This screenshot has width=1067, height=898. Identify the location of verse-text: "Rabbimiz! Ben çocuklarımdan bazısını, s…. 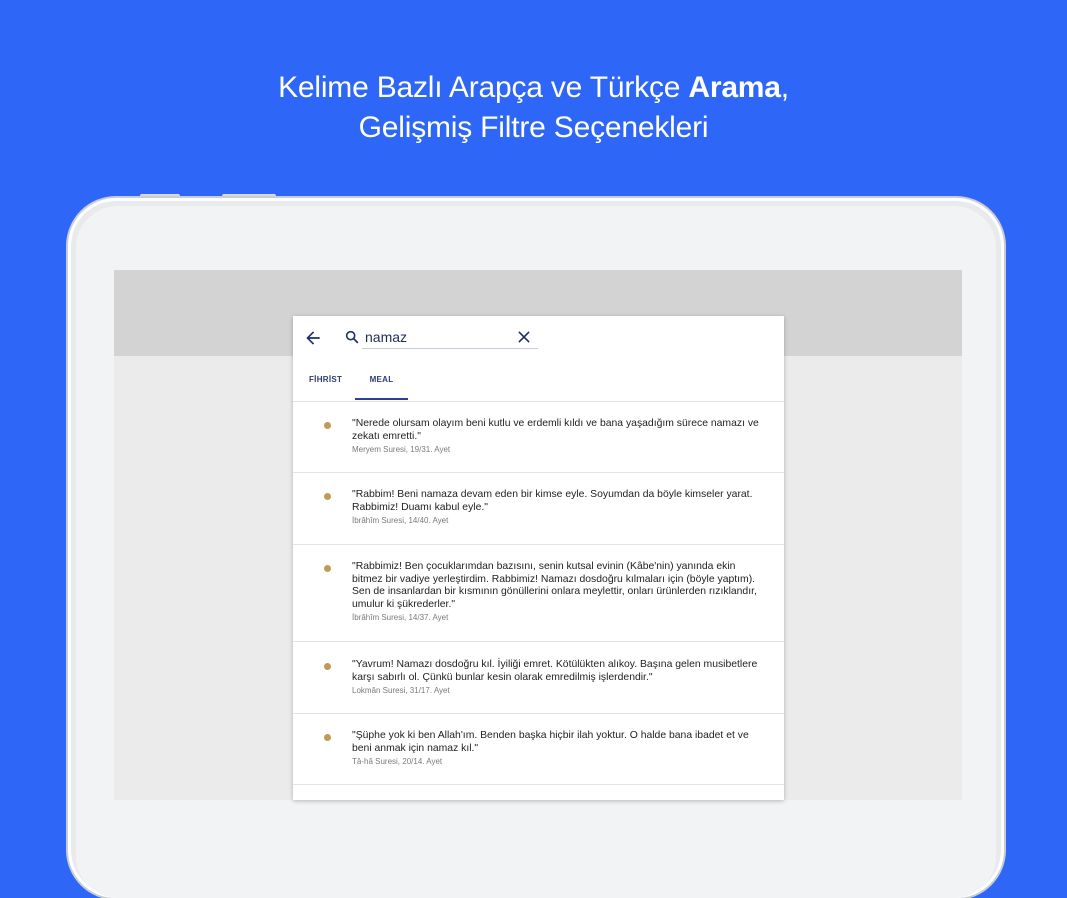
(554, 585).